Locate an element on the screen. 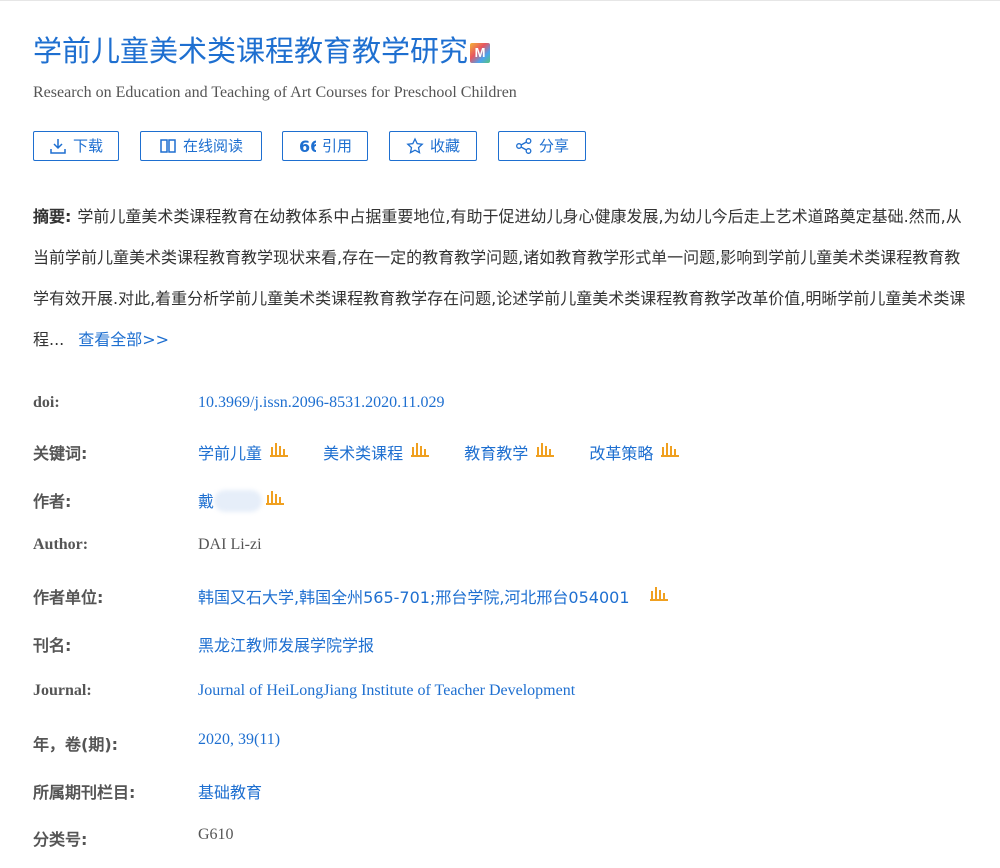 This screenshot has width=1000, height=868. class-row: 分类号: G610 is located at coordinates (503, 838).